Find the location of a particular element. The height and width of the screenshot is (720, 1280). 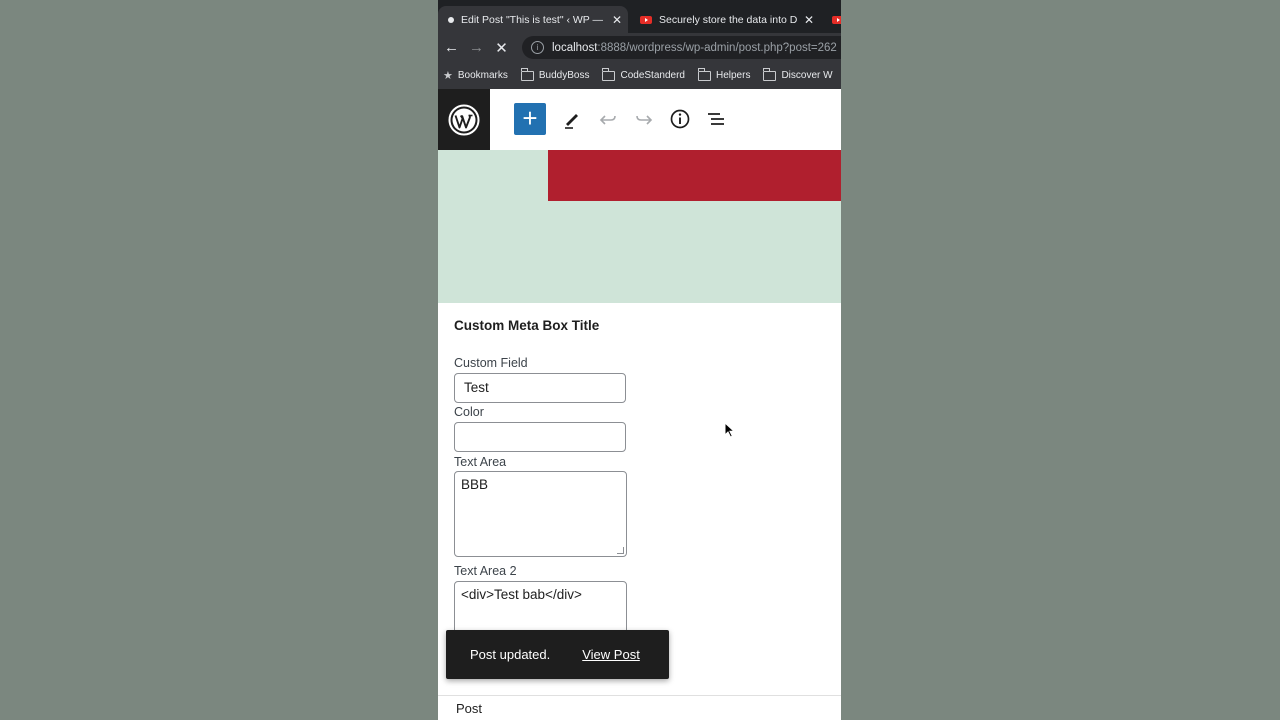

redo-icon is located at coordinates (644, 119).